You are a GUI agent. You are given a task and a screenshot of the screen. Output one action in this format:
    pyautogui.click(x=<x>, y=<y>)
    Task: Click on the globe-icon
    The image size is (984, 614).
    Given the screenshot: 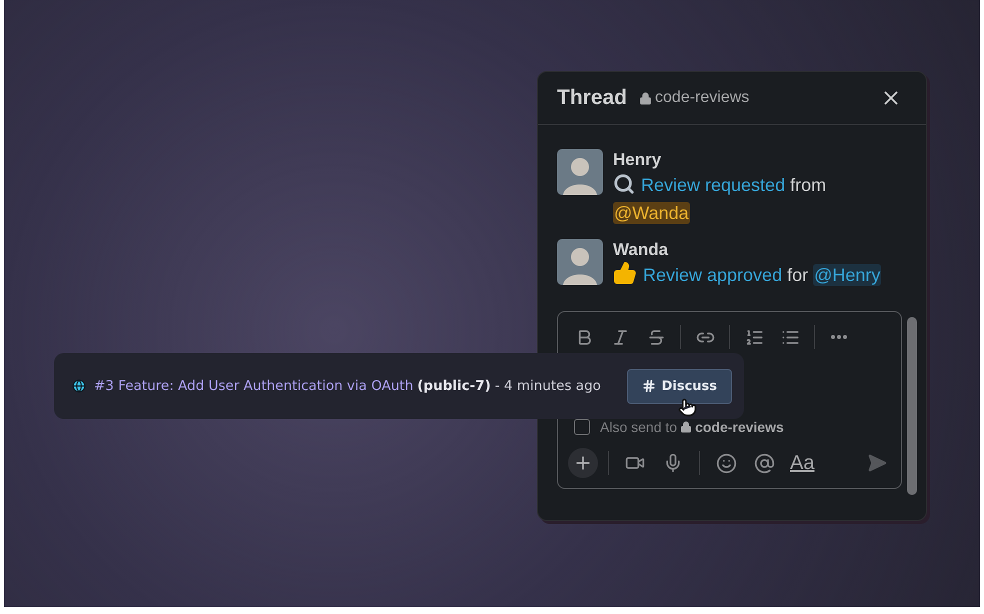 What is the action you would take?
    pyautogui.click(x=79, y=386)
    